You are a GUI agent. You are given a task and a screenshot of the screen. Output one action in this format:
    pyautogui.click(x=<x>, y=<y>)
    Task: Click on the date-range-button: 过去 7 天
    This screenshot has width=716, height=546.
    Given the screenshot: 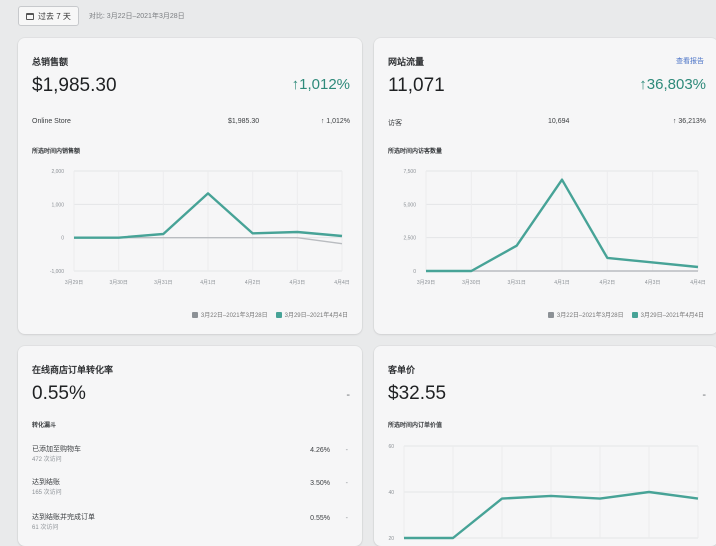 What is the action you would take?
    pyautogui.click(x=48, y=16)
    